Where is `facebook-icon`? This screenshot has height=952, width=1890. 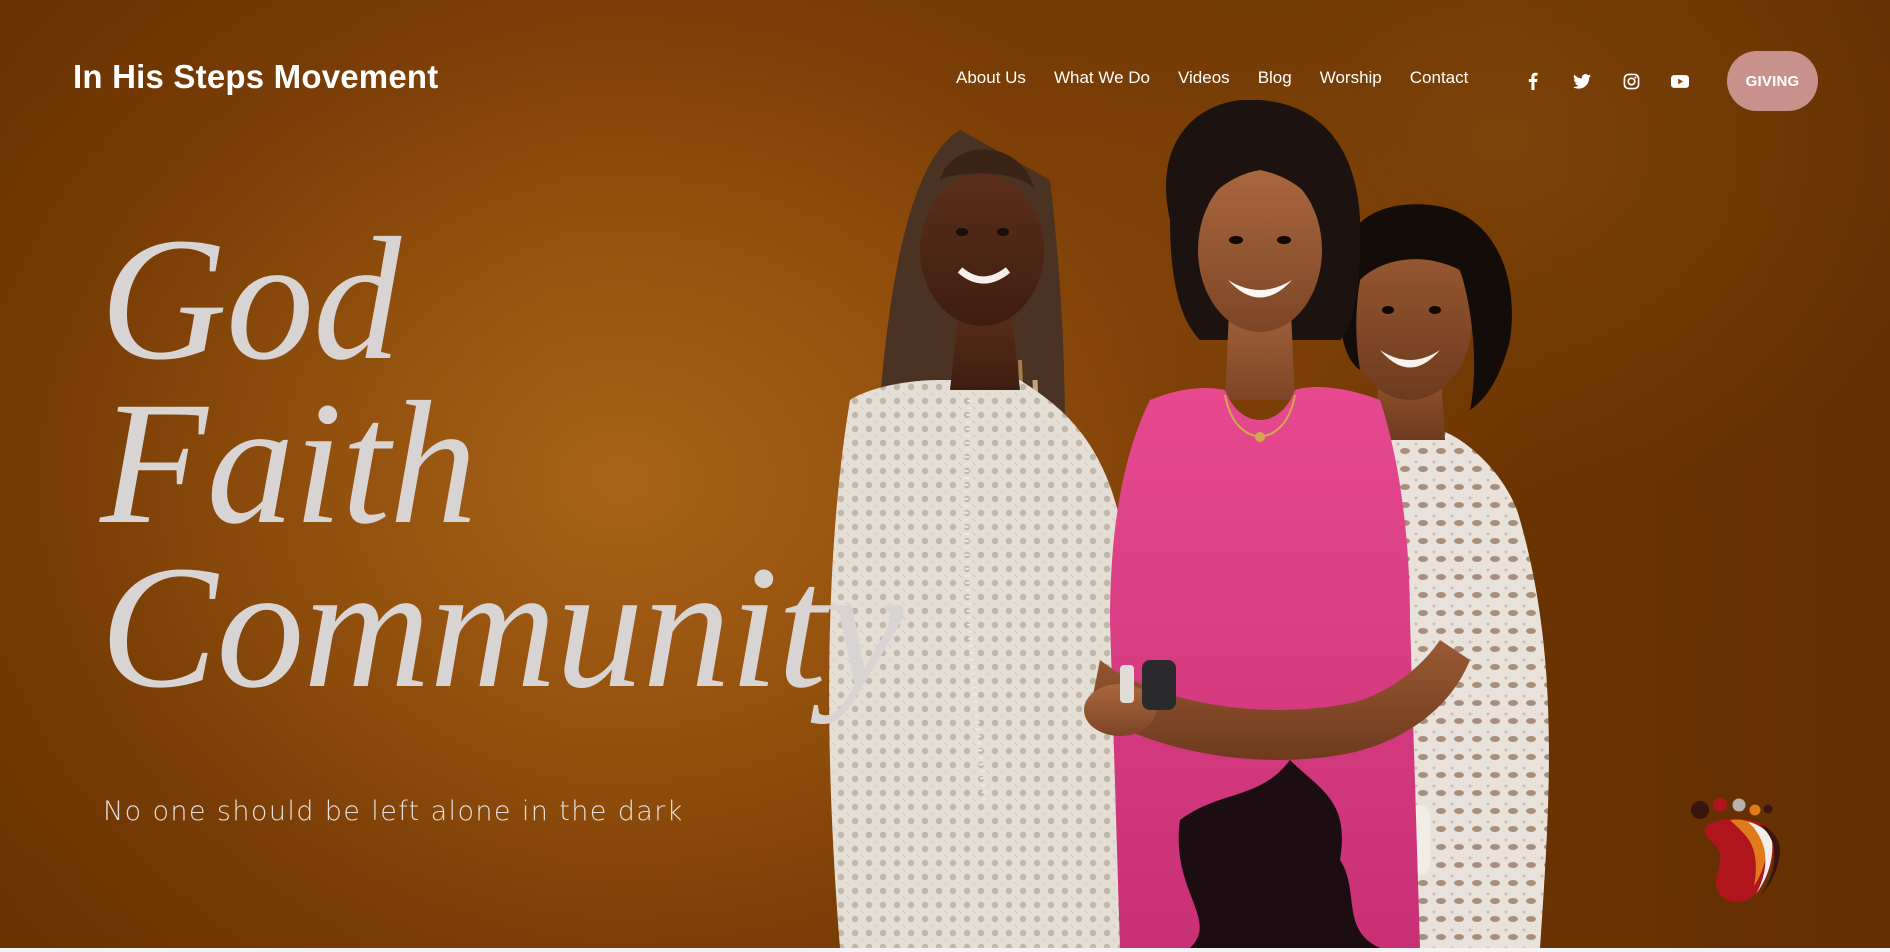
facebook-icon is located at coordinates (1533, 81).